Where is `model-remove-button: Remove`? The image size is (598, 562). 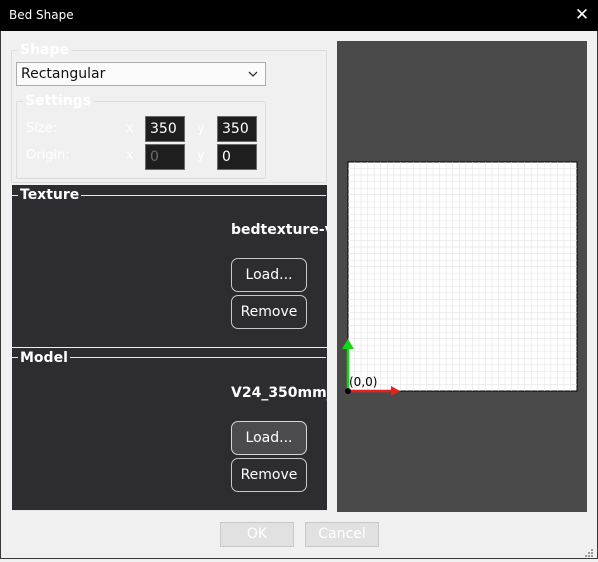
model-remove-button: Remove is located at coordinates (269, 475).